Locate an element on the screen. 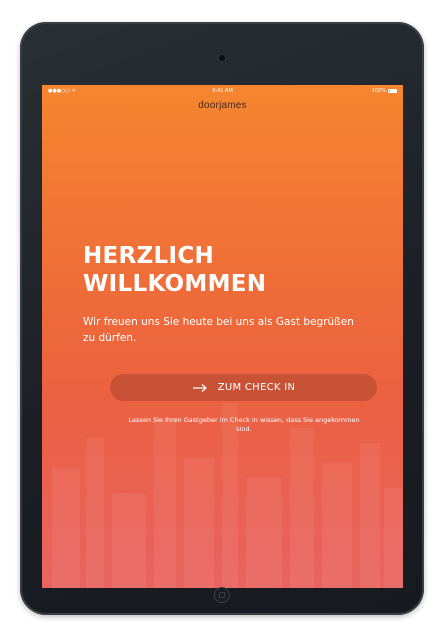  camera-icon is located at coordinates (222, 58).